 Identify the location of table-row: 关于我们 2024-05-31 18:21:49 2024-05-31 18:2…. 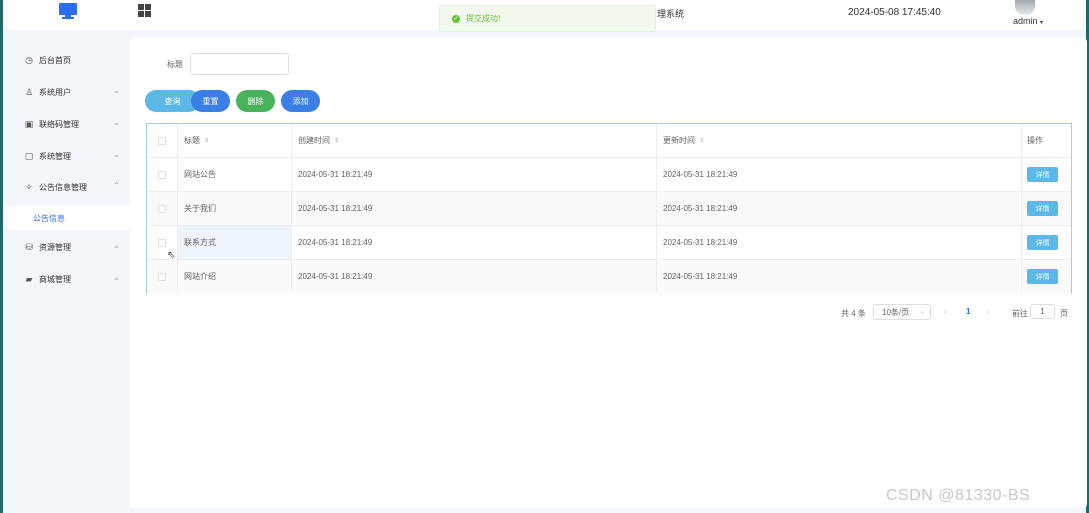
(609, 209).